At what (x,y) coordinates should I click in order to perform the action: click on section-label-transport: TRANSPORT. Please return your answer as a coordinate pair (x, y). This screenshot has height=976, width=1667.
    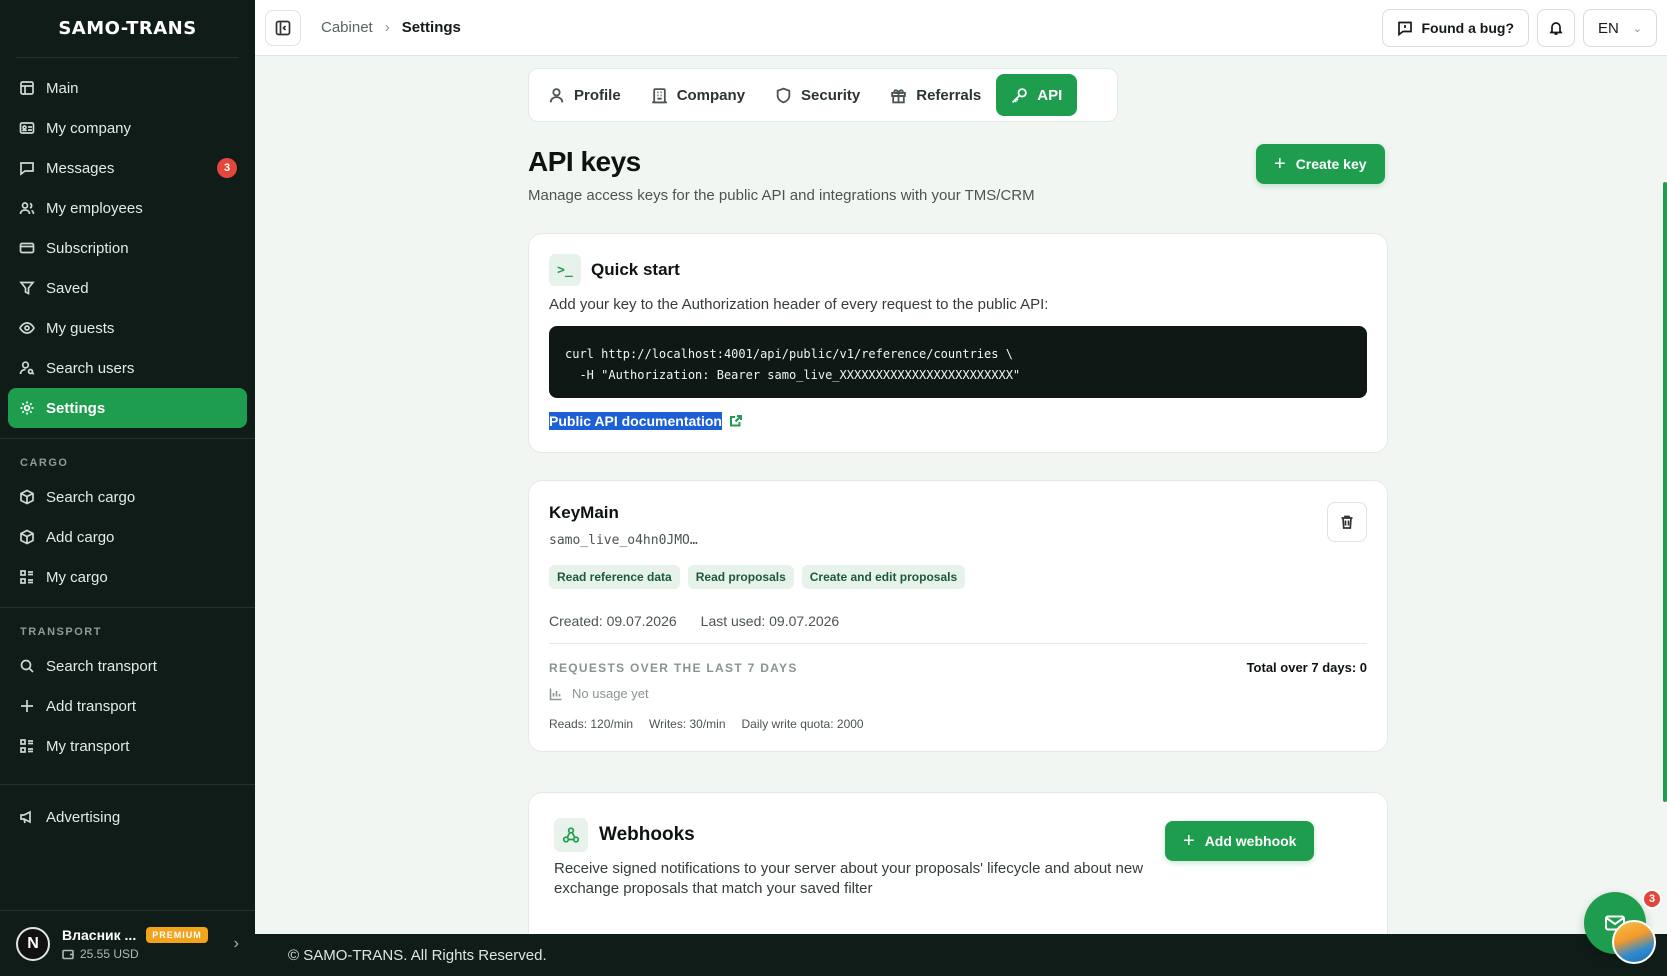
    Looking at the image, I should click on (61, 632).